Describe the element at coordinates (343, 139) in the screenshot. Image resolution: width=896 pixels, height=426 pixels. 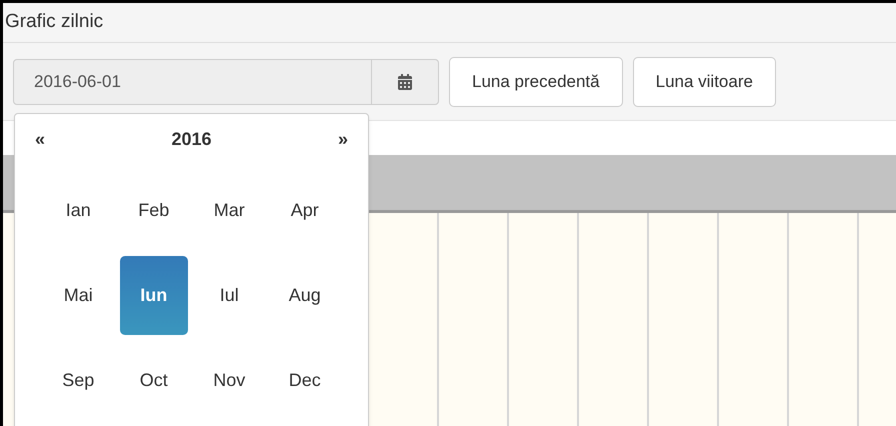
I see `next-year-button: »` at that location.